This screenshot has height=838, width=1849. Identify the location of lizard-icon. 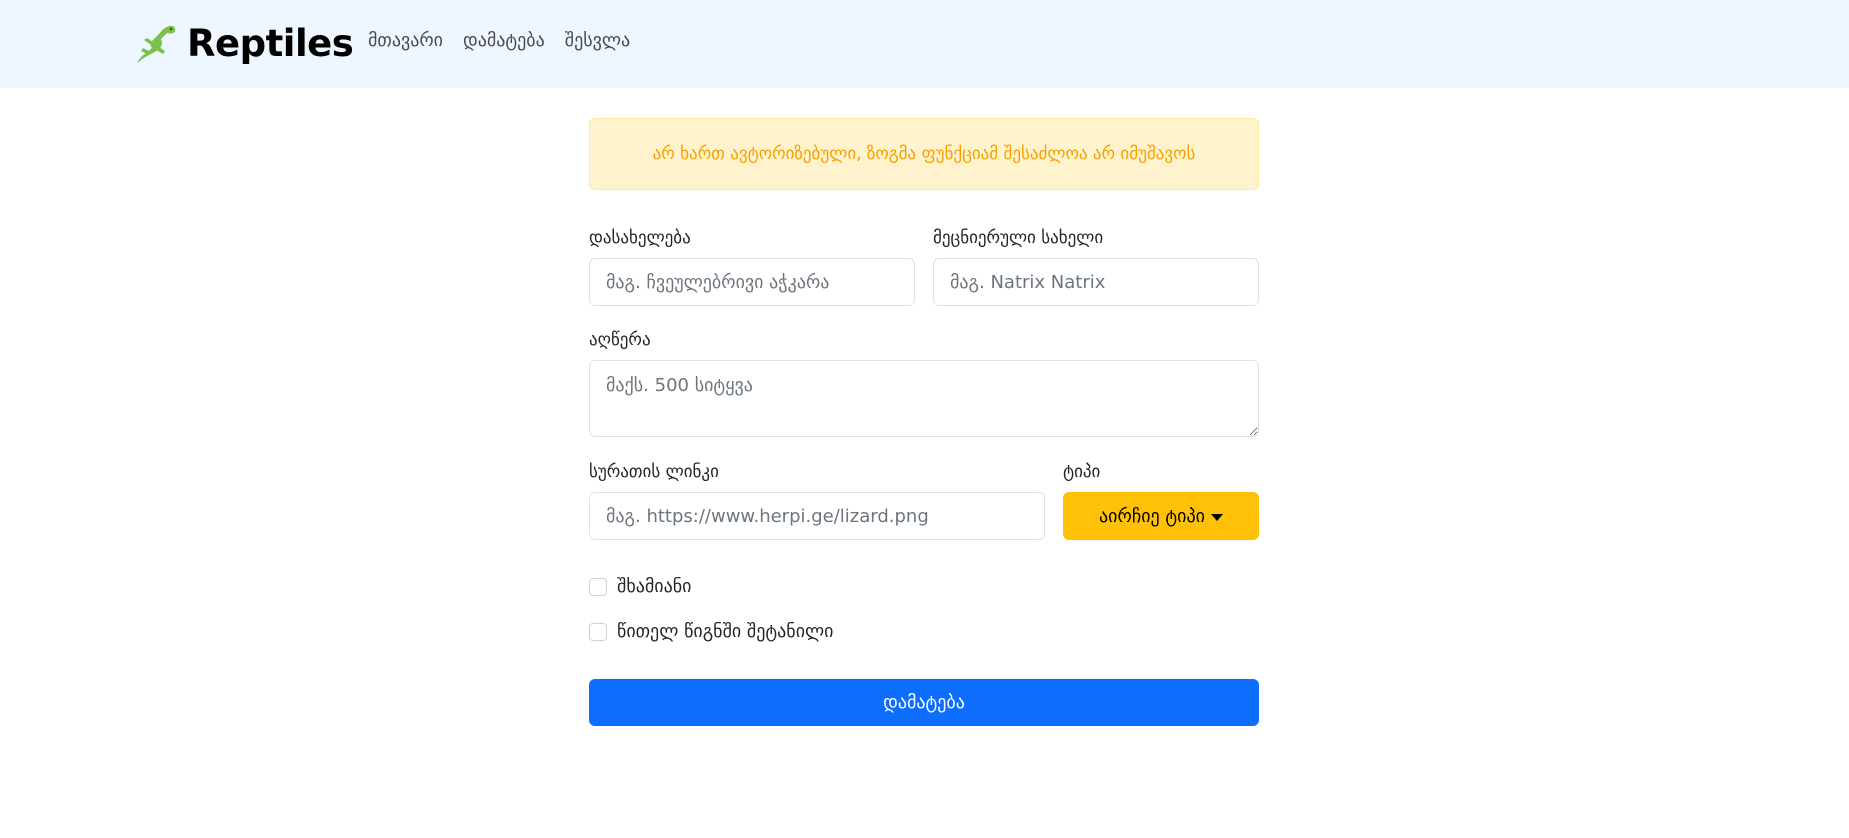
(156, 44).